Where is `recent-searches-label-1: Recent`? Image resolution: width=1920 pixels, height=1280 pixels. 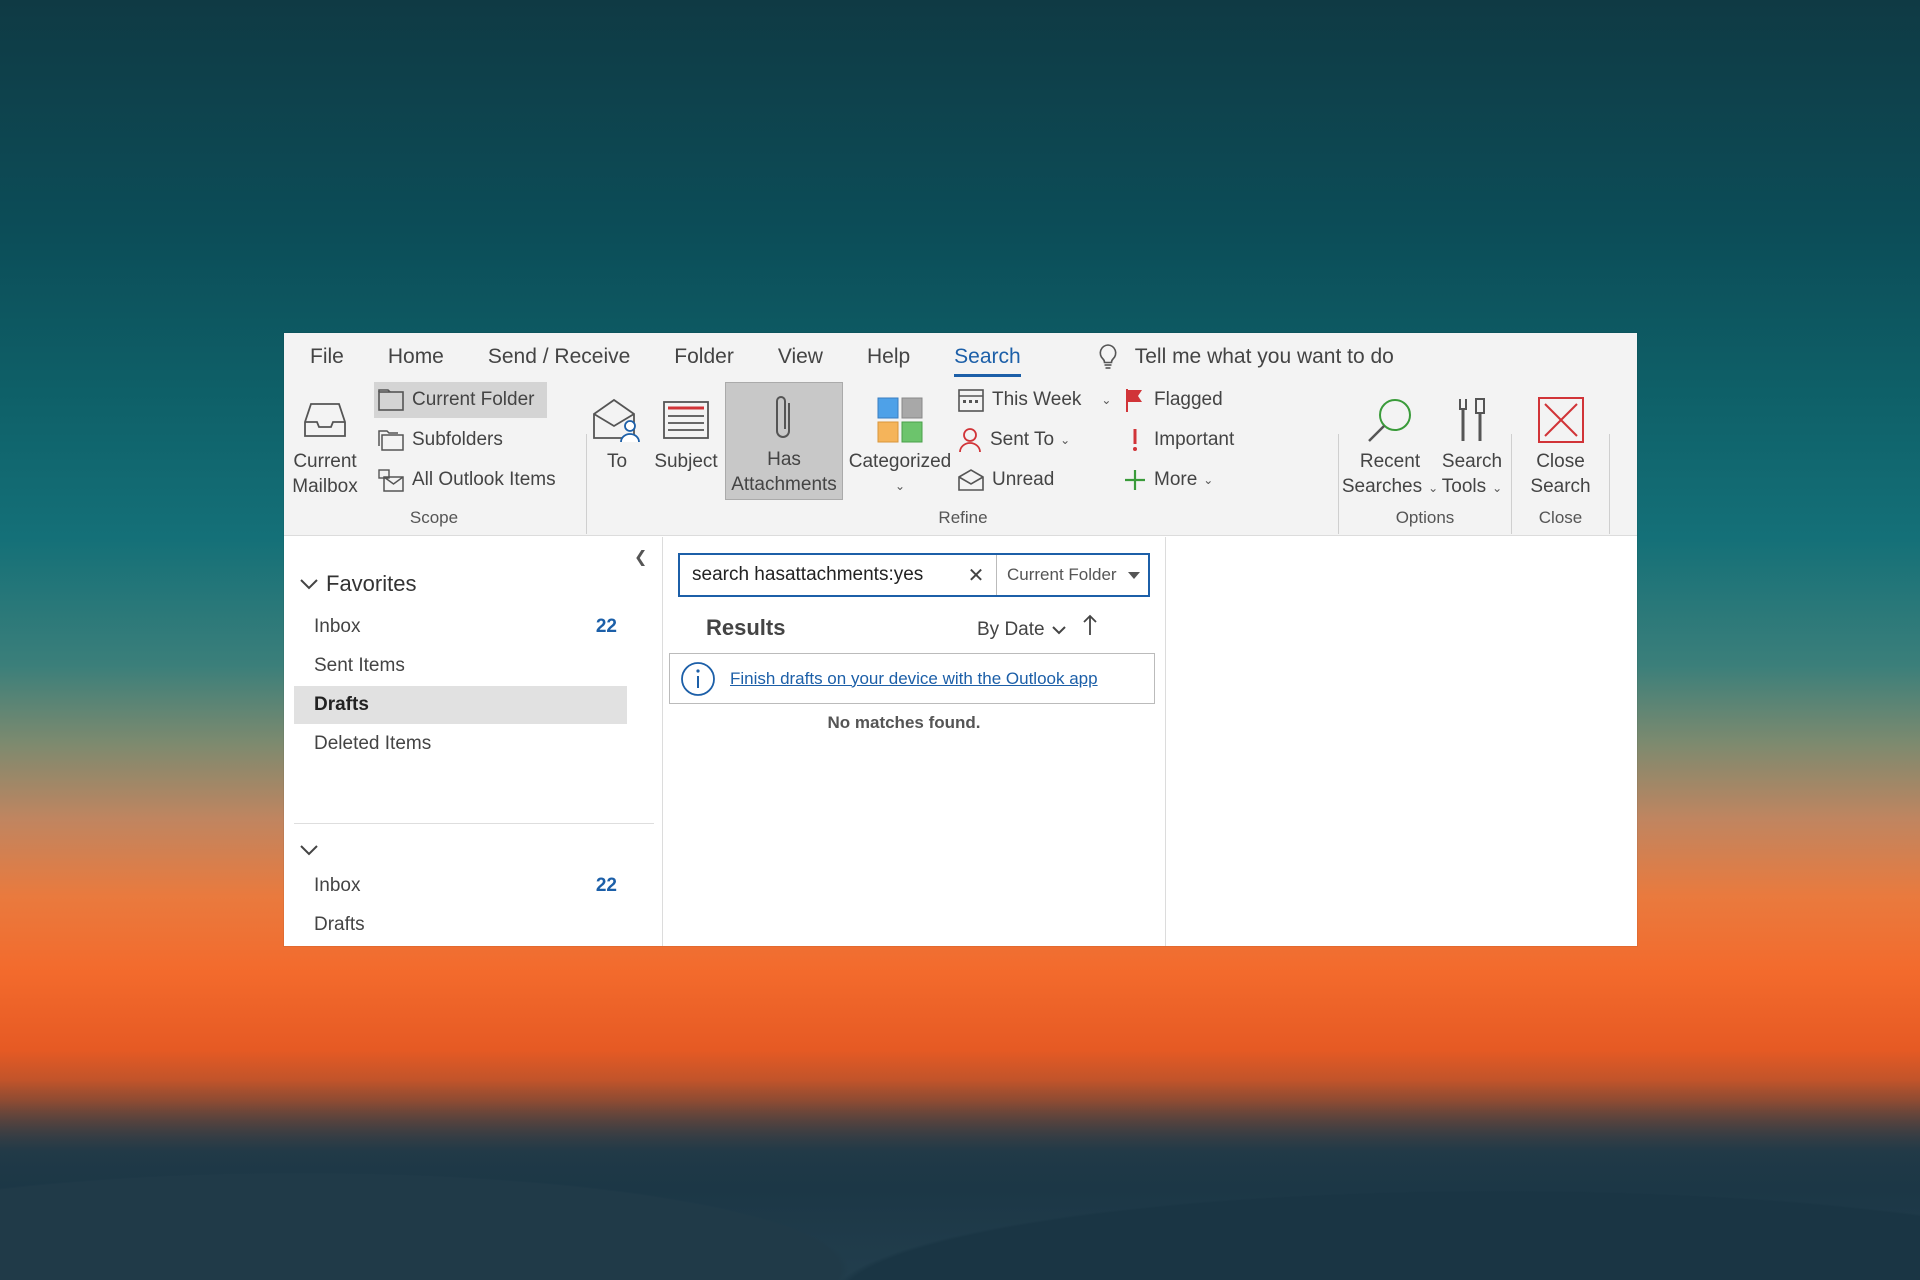 recent-searches-label-1: Recent is located at coordinates (1390, 461).